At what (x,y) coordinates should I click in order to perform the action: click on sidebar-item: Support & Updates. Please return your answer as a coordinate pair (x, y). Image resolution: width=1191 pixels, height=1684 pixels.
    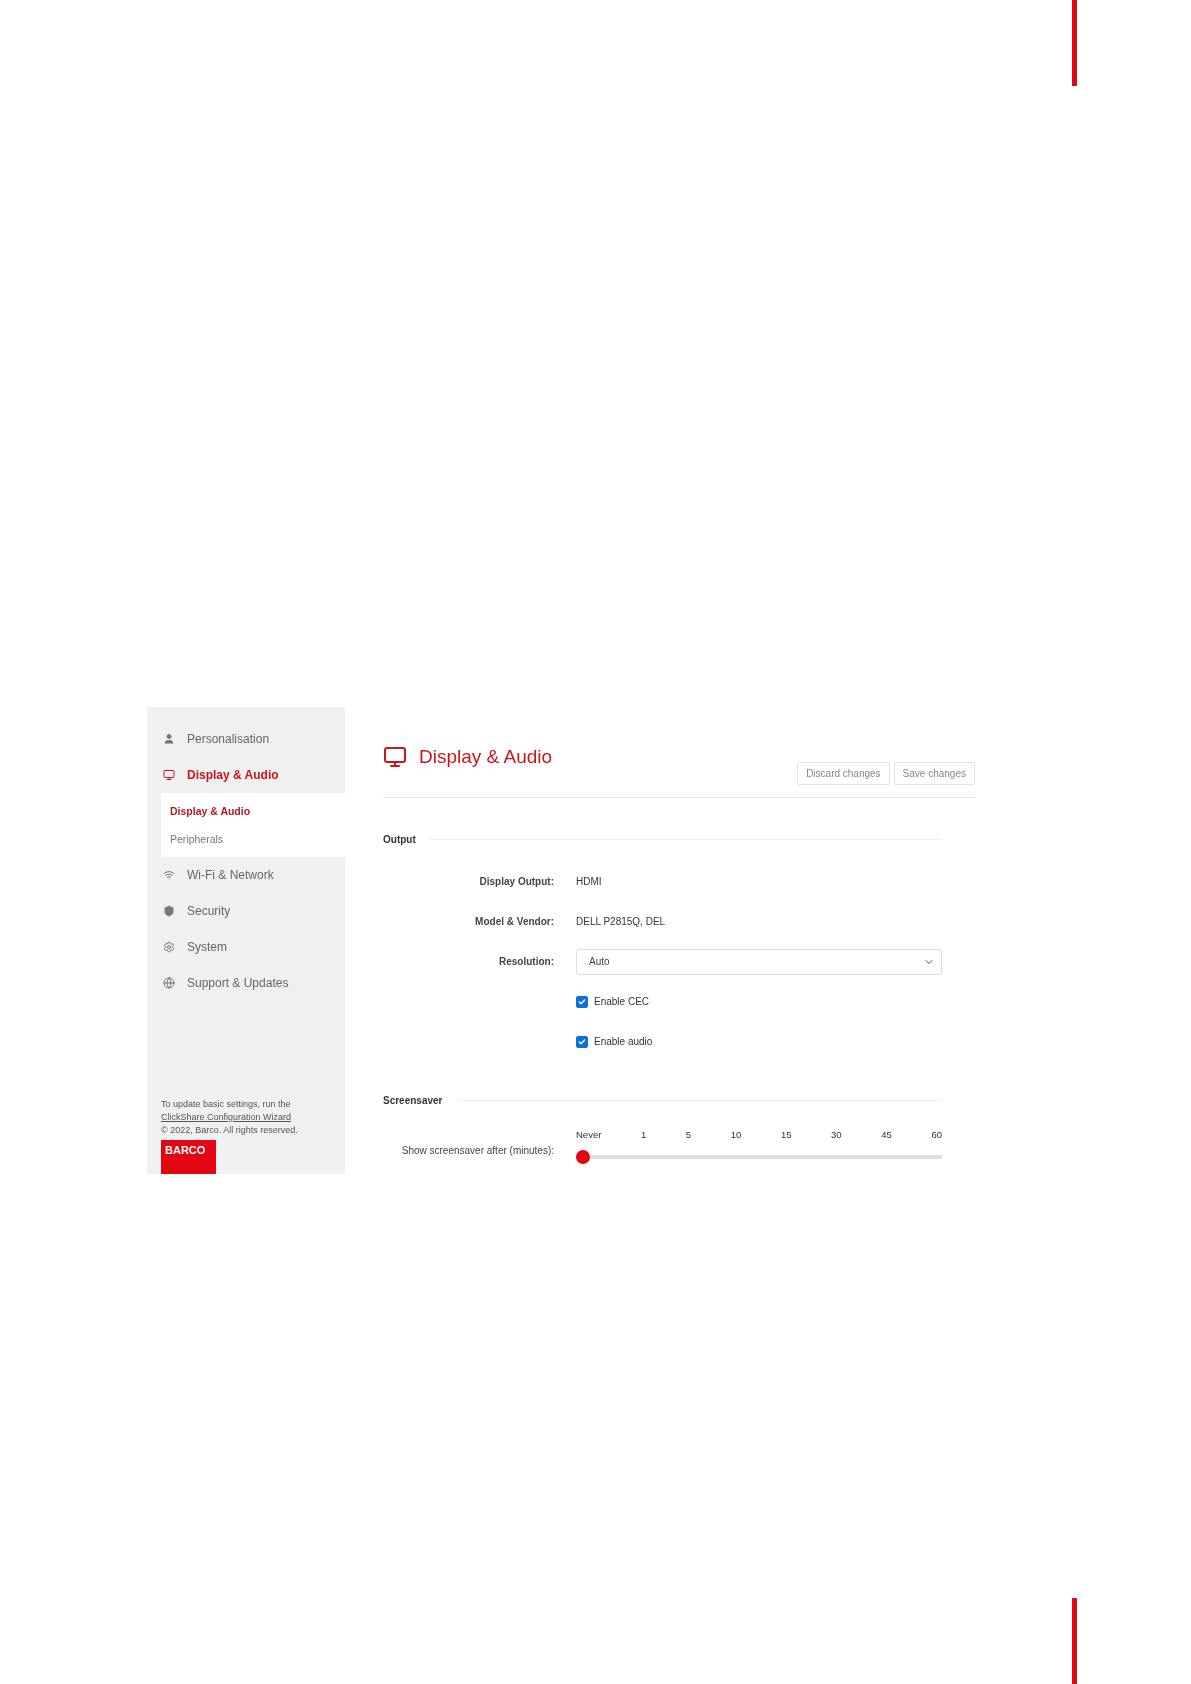
    Looking at the image, I should click on (246, 983).